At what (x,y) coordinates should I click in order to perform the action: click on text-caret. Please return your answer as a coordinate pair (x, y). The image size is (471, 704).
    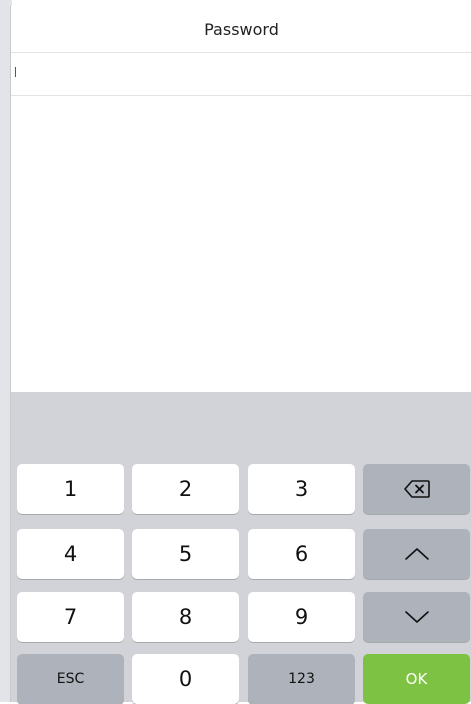
    Looking at the image, I should click on (15, 72).